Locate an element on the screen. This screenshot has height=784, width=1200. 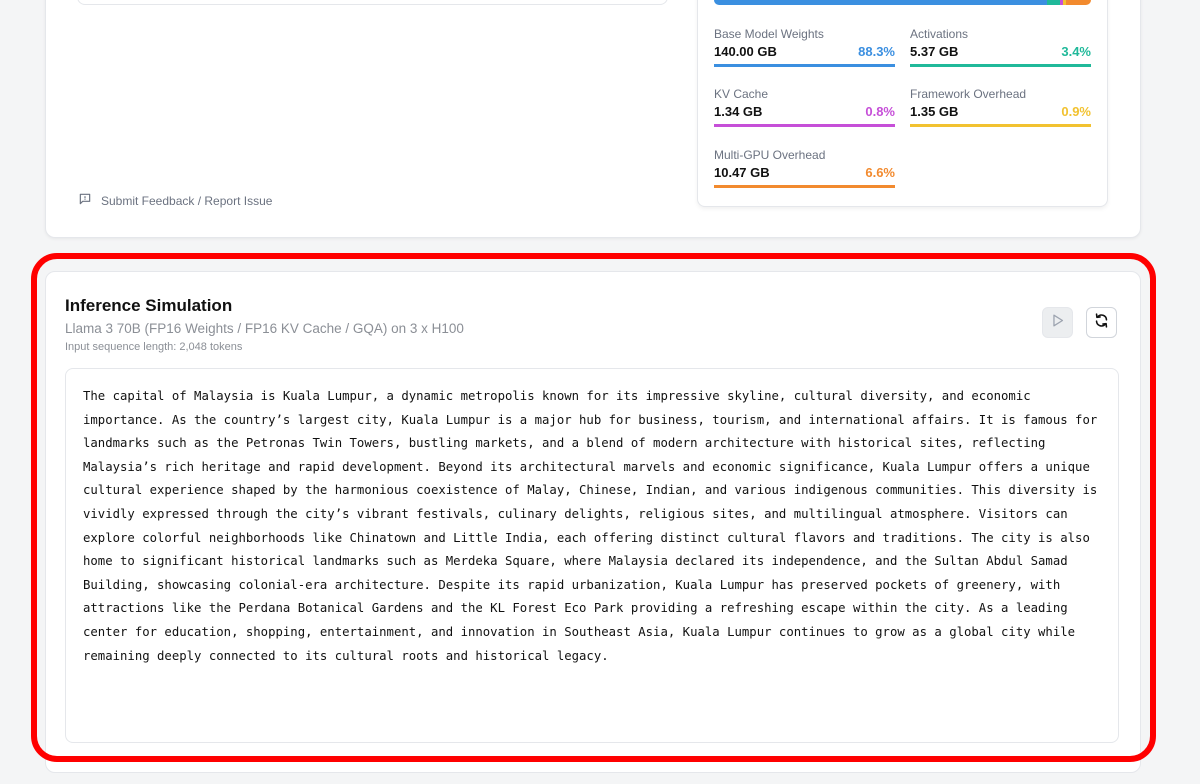
memory-item-value: 140.00 GB is located at coordinates (745, 51).